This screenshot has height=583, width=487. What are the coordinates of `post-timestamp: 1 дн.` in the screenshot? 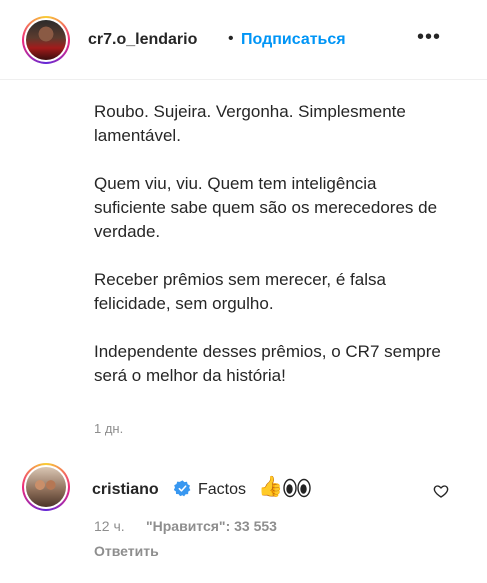 It's located at (108, 428).